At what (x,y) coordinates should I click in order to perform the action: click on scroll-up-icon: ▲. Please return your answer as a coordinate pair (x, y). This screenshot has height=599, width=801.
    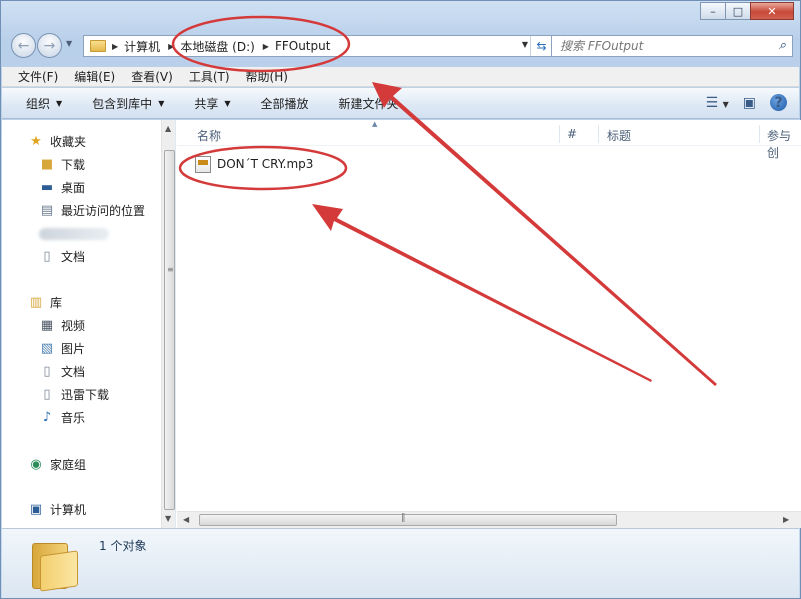
    Looking at the image, I should click on (168, 128).